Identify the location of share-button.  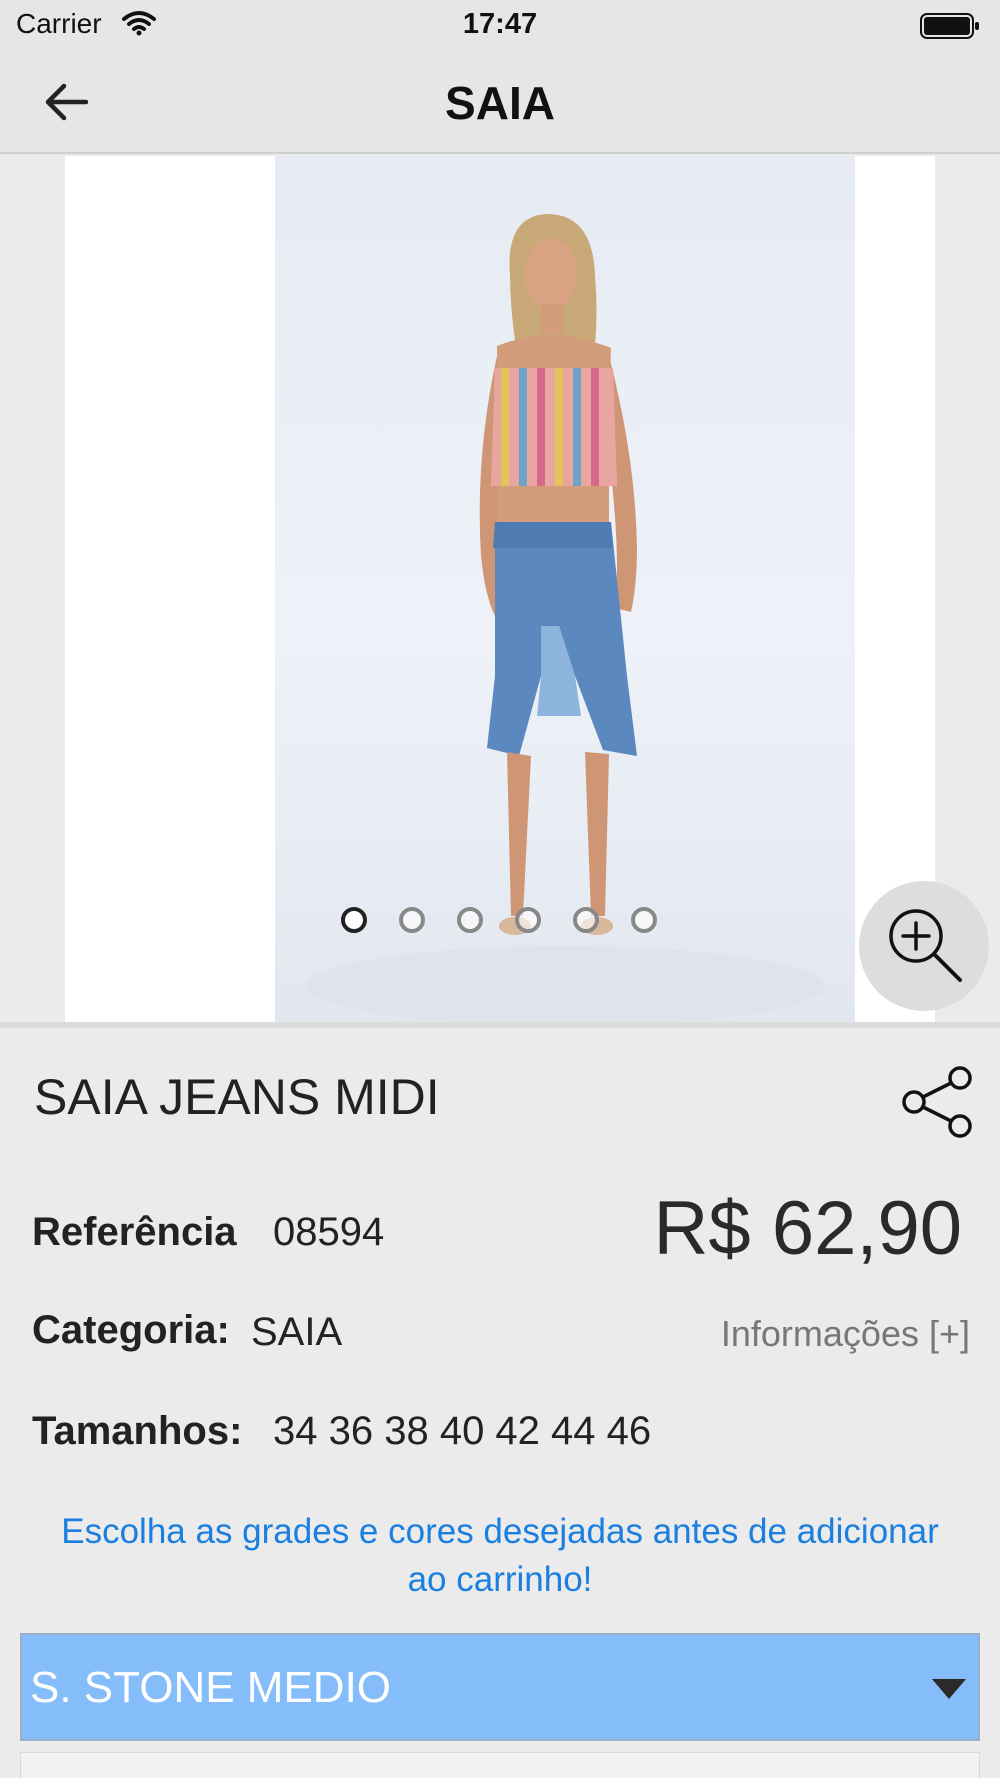
(940, 1102).